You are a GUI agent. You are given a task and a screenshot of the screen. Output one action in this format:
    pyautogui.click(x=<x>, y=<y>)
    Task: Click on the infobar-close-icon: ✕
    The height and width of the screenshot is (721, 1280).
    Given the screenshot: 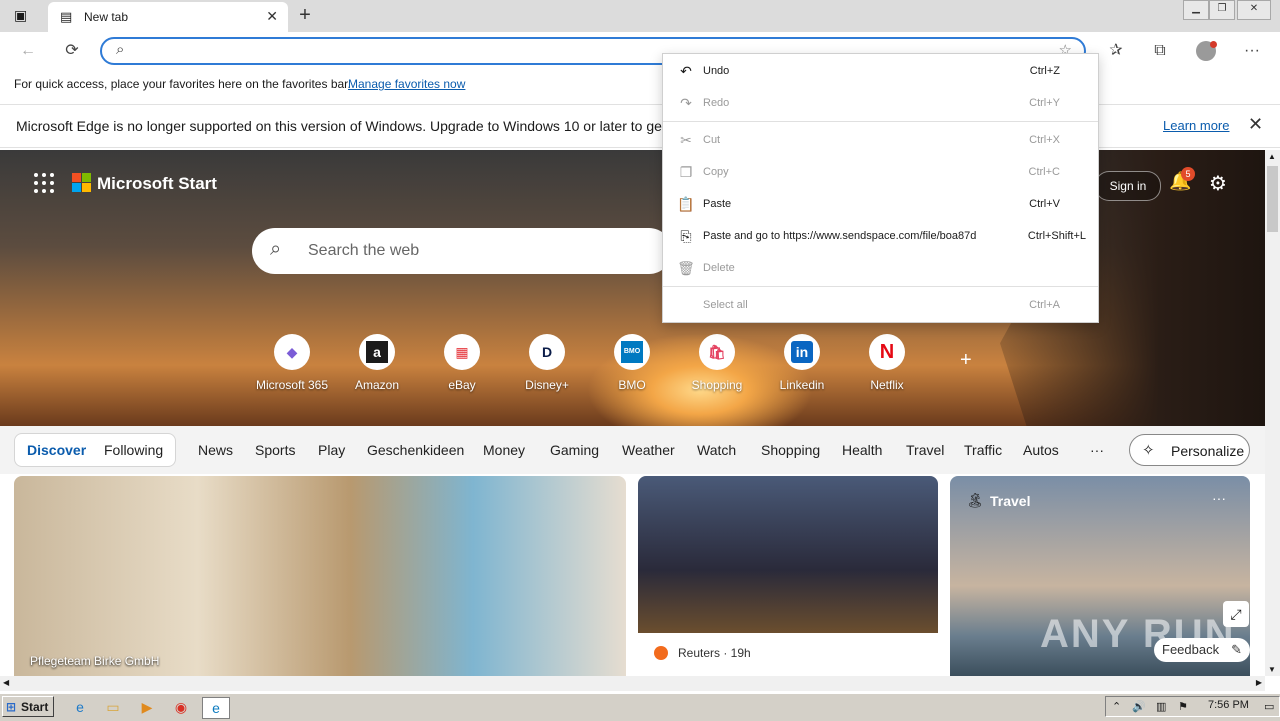 What is the action you would take?
    pyautogui.click(x=1255, y=124)
    